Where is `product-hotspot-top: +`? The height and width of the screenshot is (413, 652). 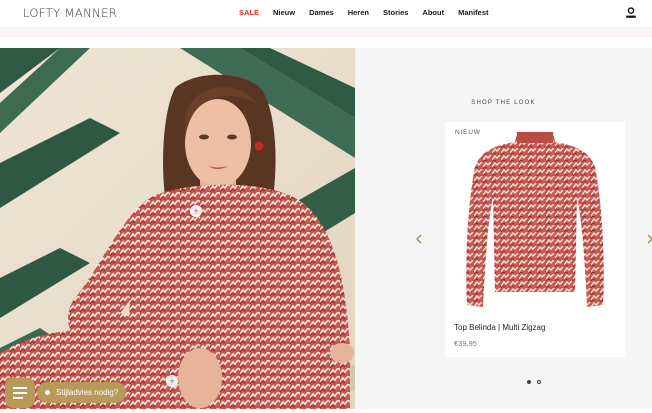 product-hotspot-top: + is located at coordinates (196, 211).